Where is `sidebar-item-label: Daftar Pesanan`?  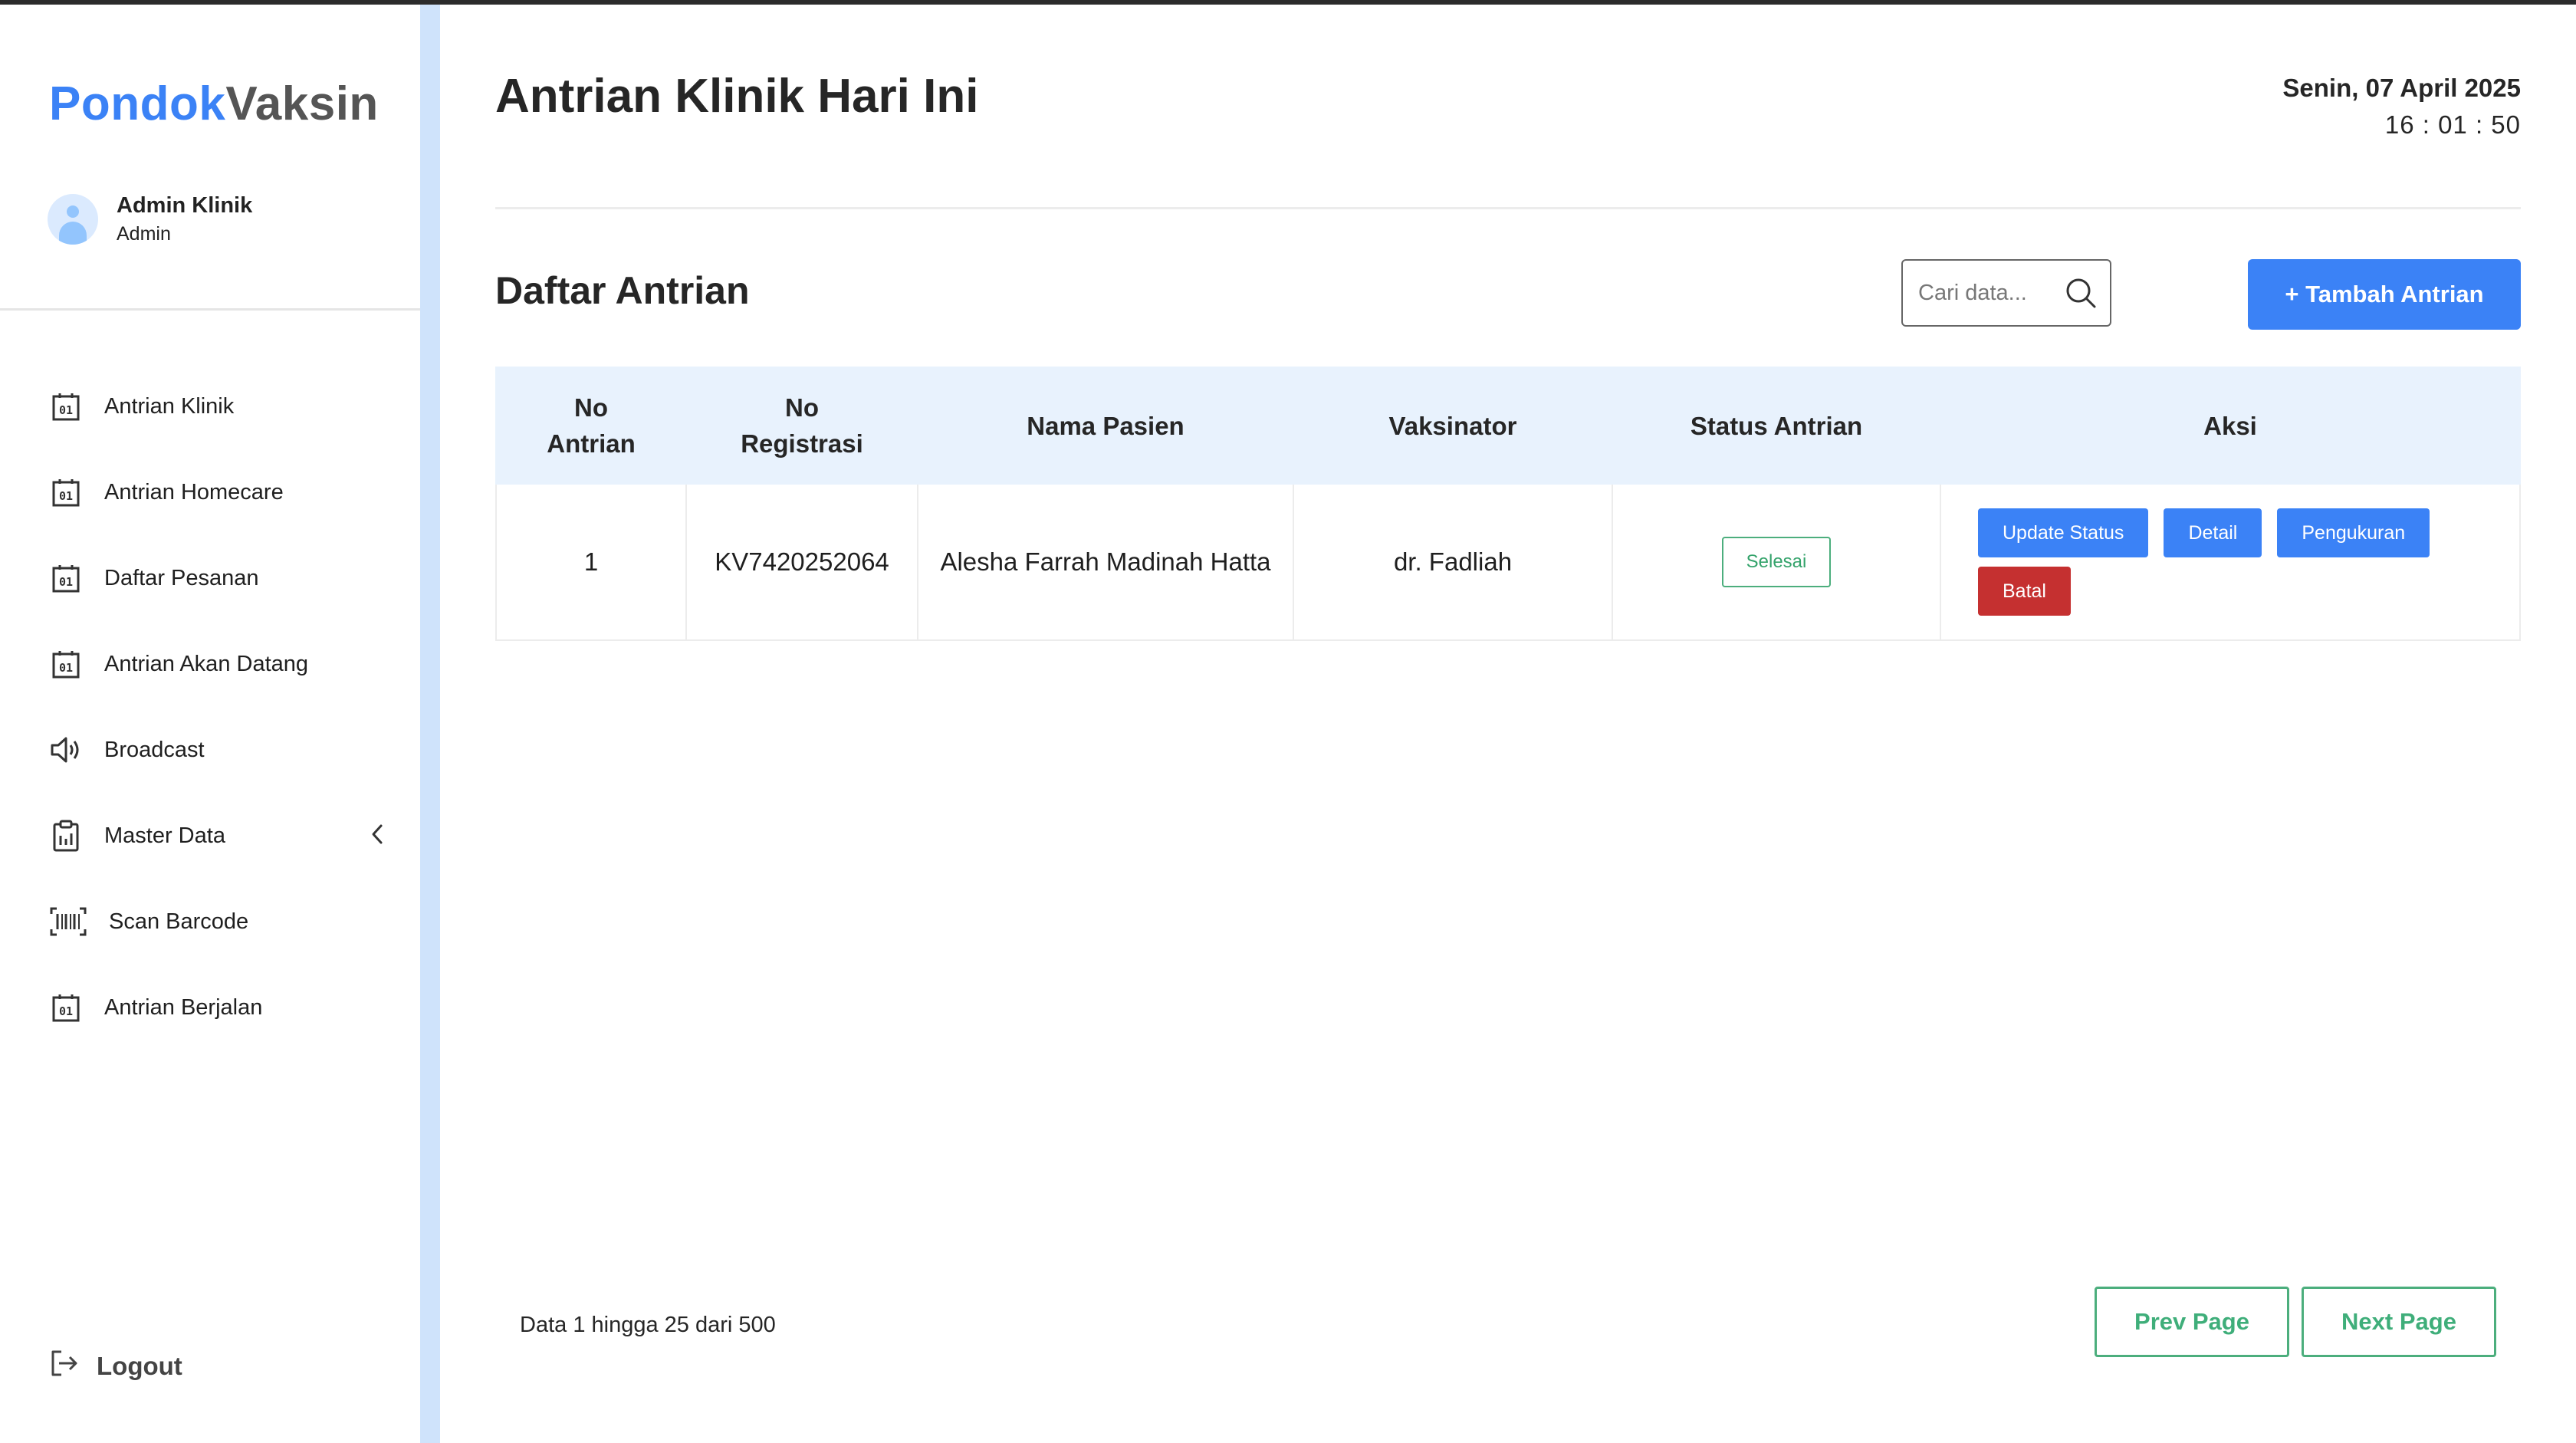 sidebar-item-label: Daftar Pesanan is located at coordinates (182, 578).